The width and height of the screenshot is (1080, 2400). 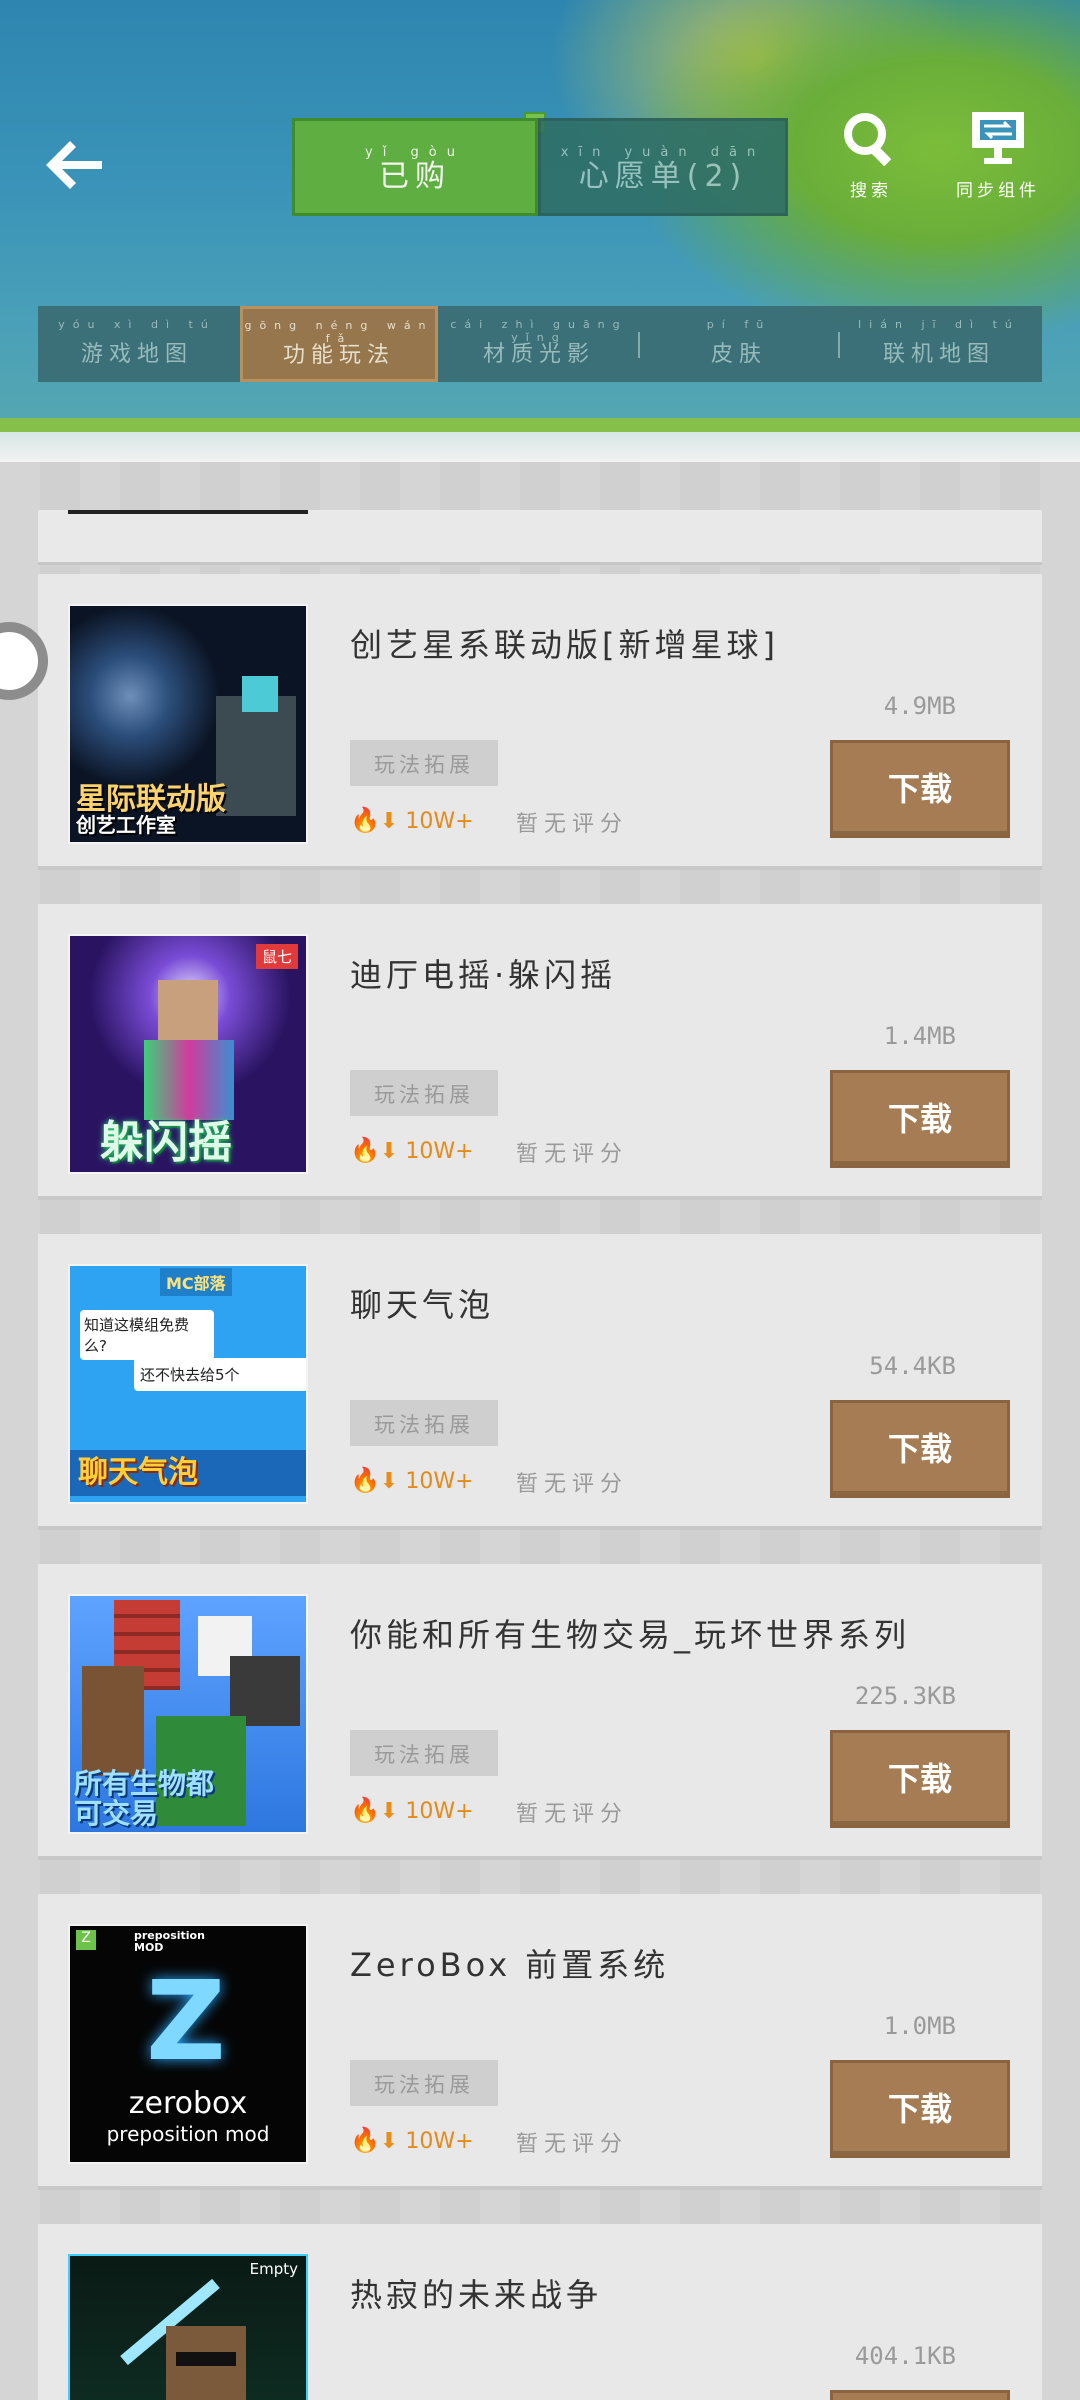 I want to click on thumbnail-caption: 聊天气泡, so click(x=138, y=1472).